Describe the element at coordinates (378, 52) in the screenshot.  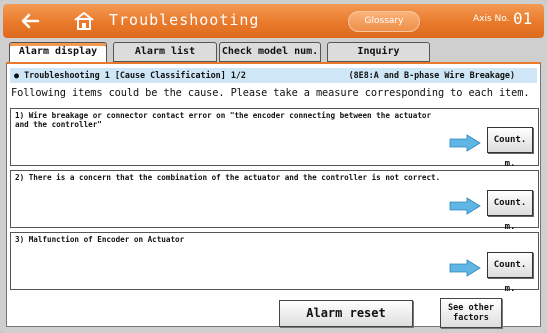
I see `tab-inquiry: Inquiry` at that location.